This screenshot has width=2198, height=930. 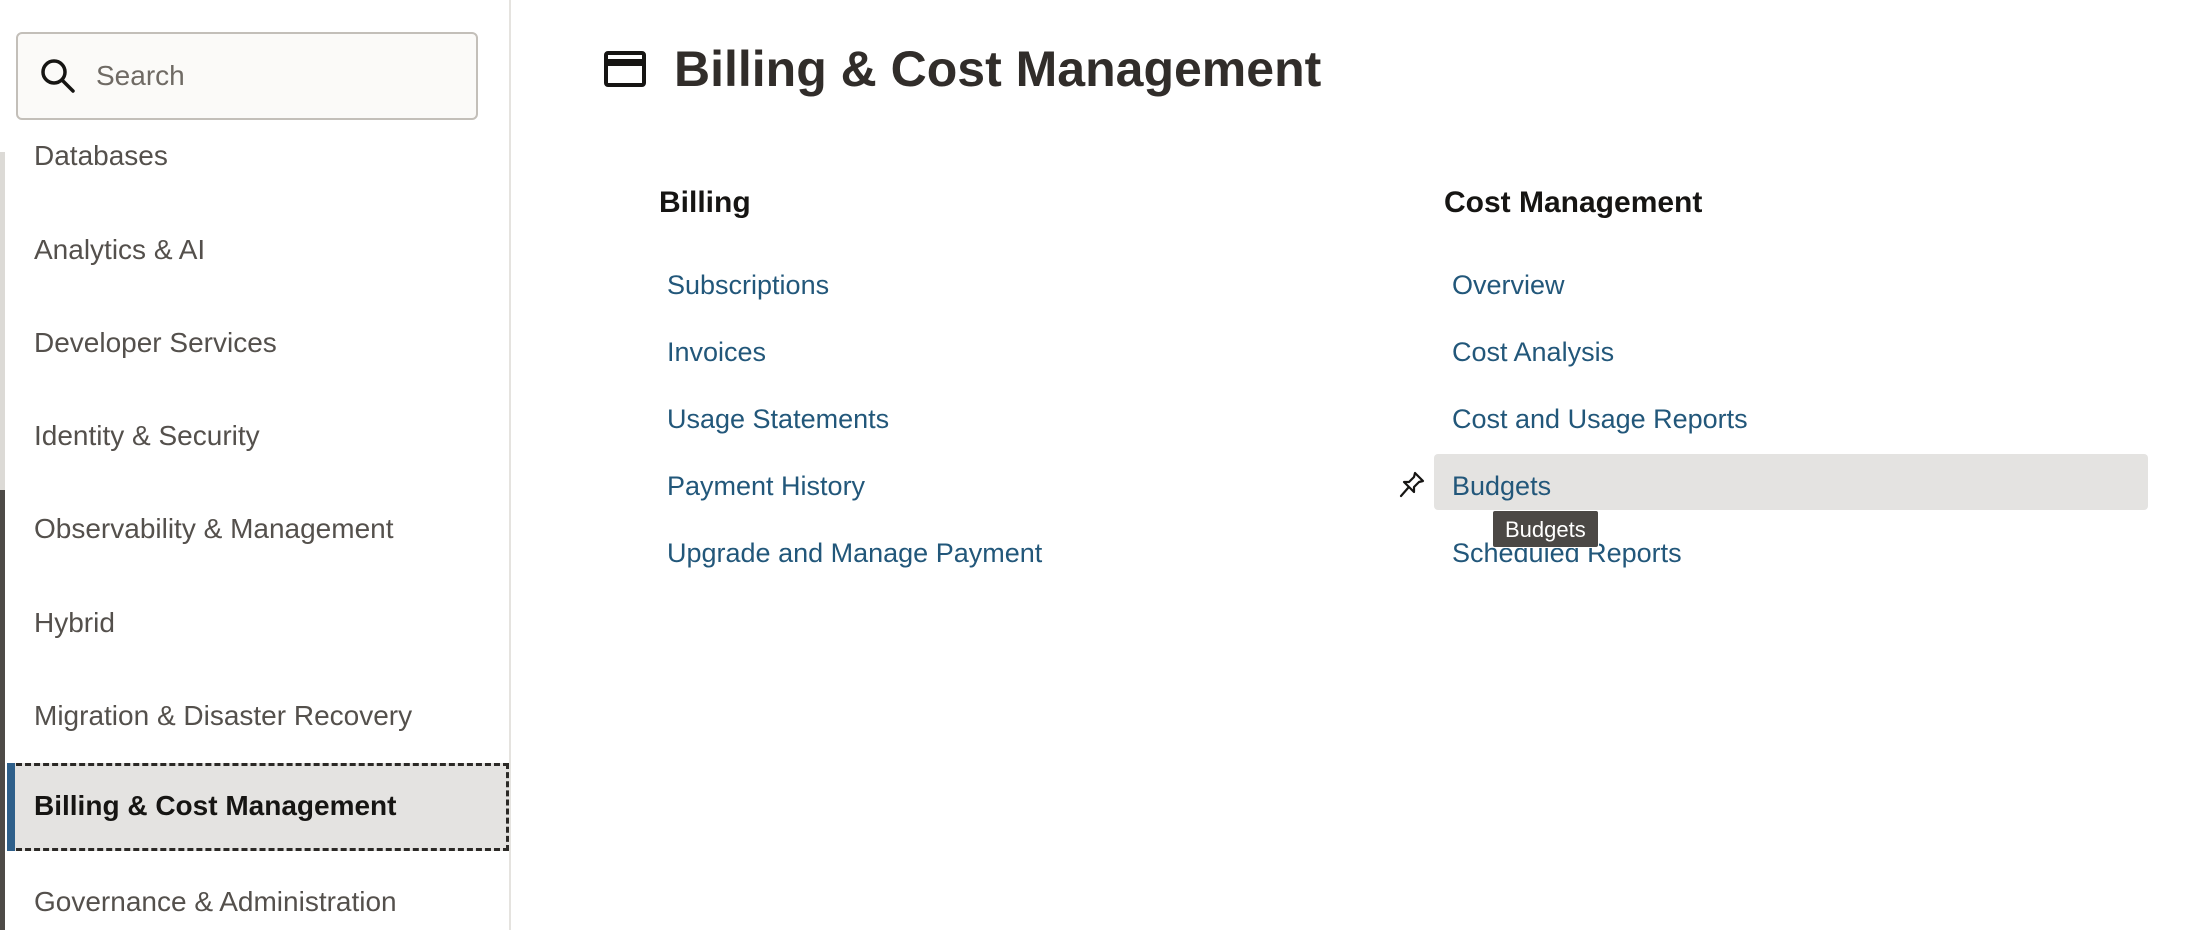 I want to click on page-title: Billing & Cost Management, so click(x=998, y=69).